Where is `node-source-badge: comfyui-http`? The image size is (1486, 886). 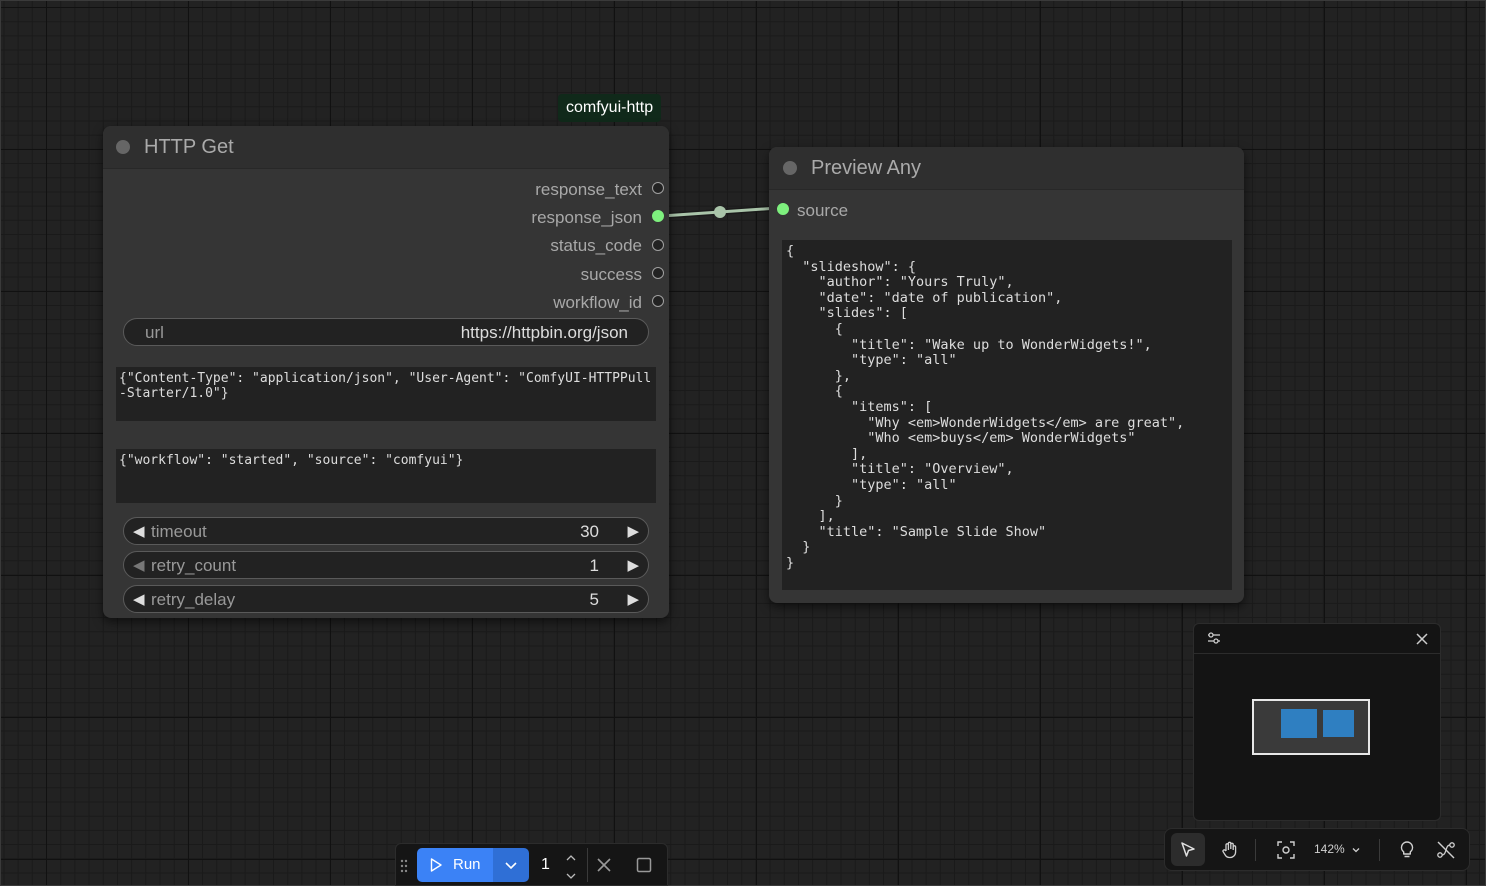
node-source-badge: comfyui-http is located at coordinates (610, 108).